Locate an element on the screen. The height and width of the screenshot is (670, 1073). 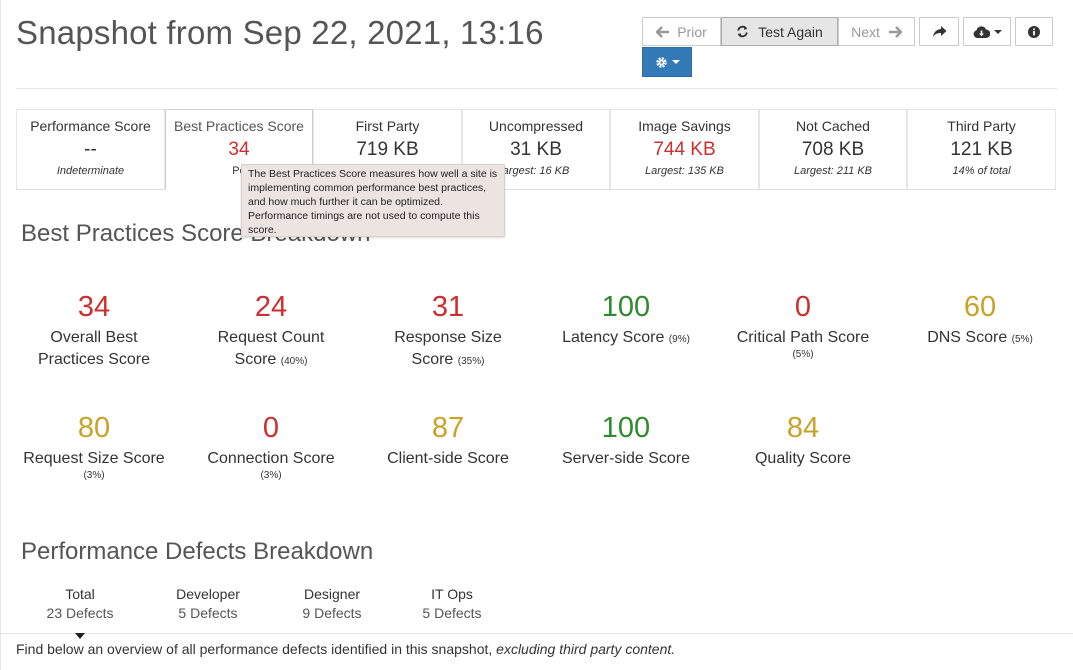
metric-value: 121 KB is located at coordinates (981, 149).